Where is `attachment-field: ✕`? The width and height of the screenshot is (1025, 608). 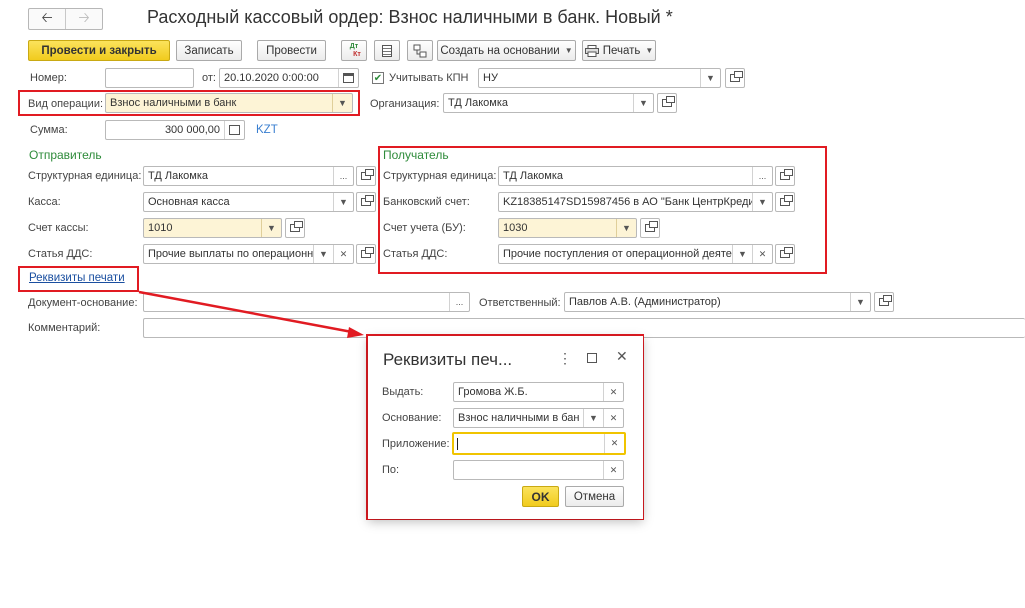 attachment-field: ✕ is located at coordinates (539, 443).